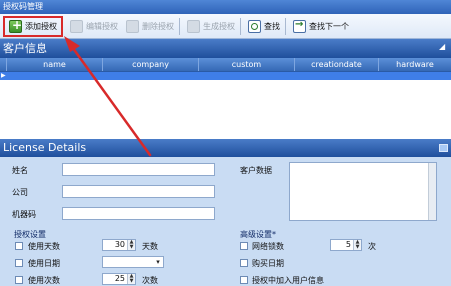  Describe the element at coordinates (54, 64) in the screenshot. I see `column-name: name` at that location.